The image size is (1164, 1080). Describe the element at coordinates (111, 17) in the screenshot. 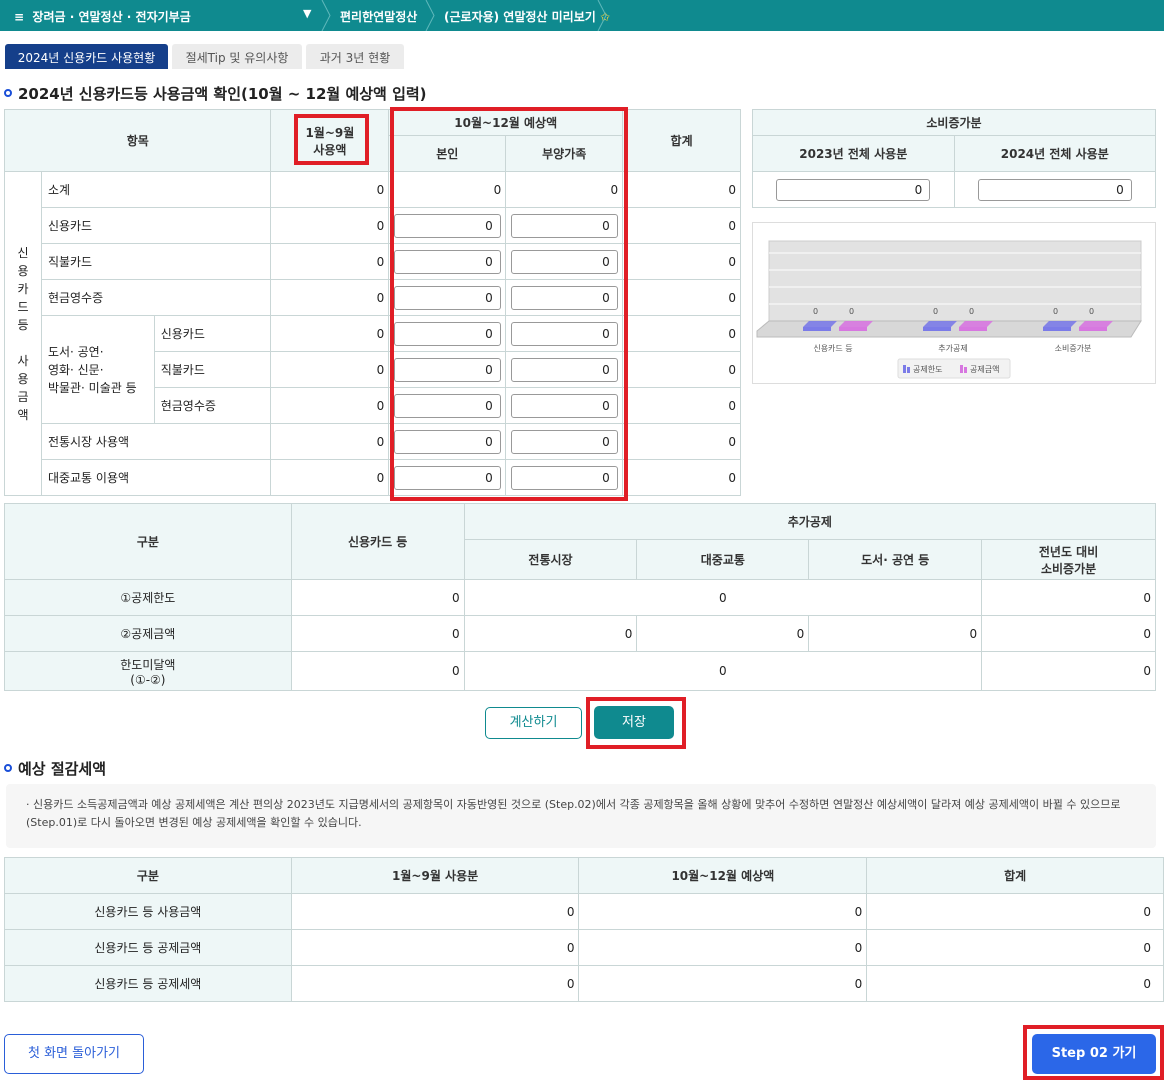

I see `menu-label: 장려금 · 연말정산 · 전자기부금` at that location.